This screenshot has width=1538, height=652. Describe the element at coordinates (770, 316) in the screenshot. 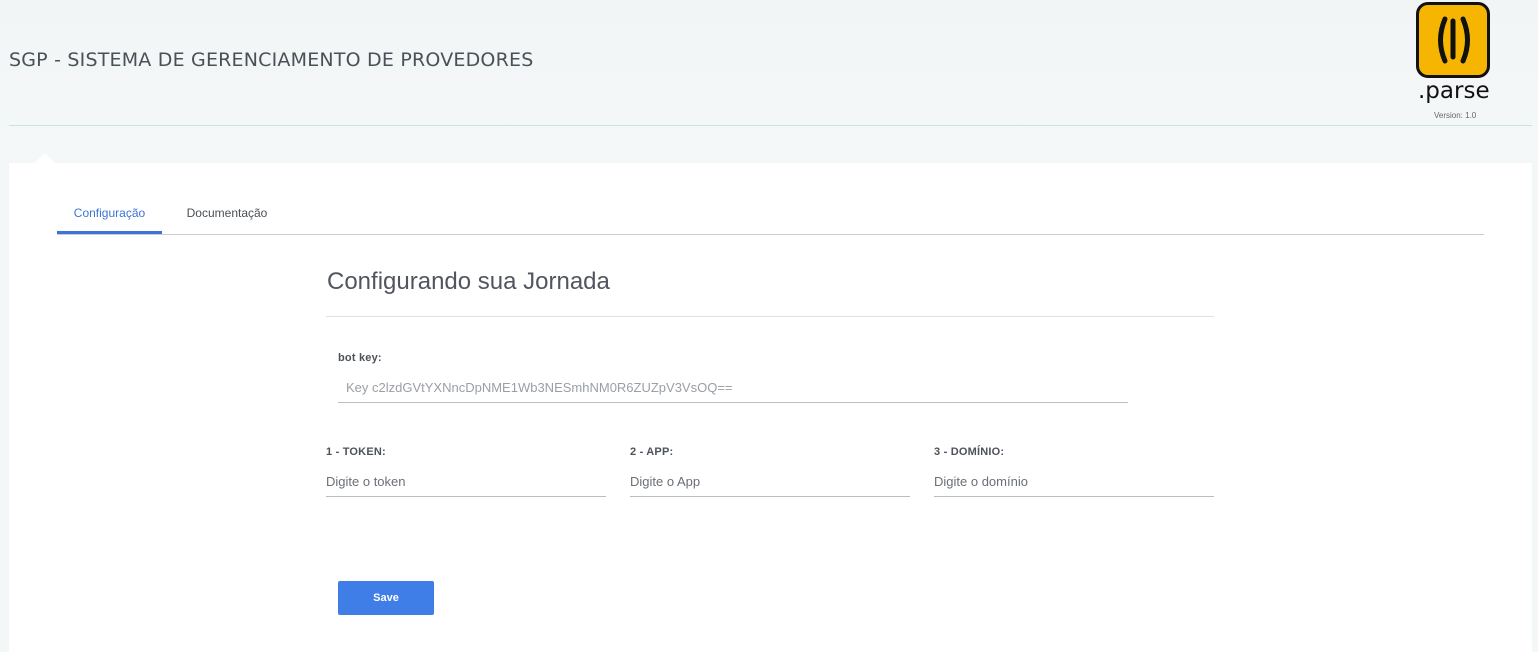

I see `title-divider` at that location.